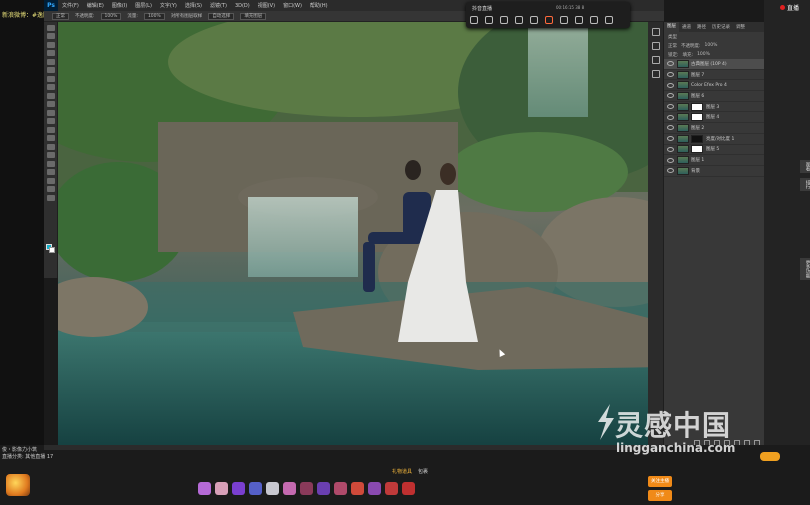 Image resolution: width=810 pixels, height=505 pixels. I want to click on gift-13-icon, so click(408, 488).